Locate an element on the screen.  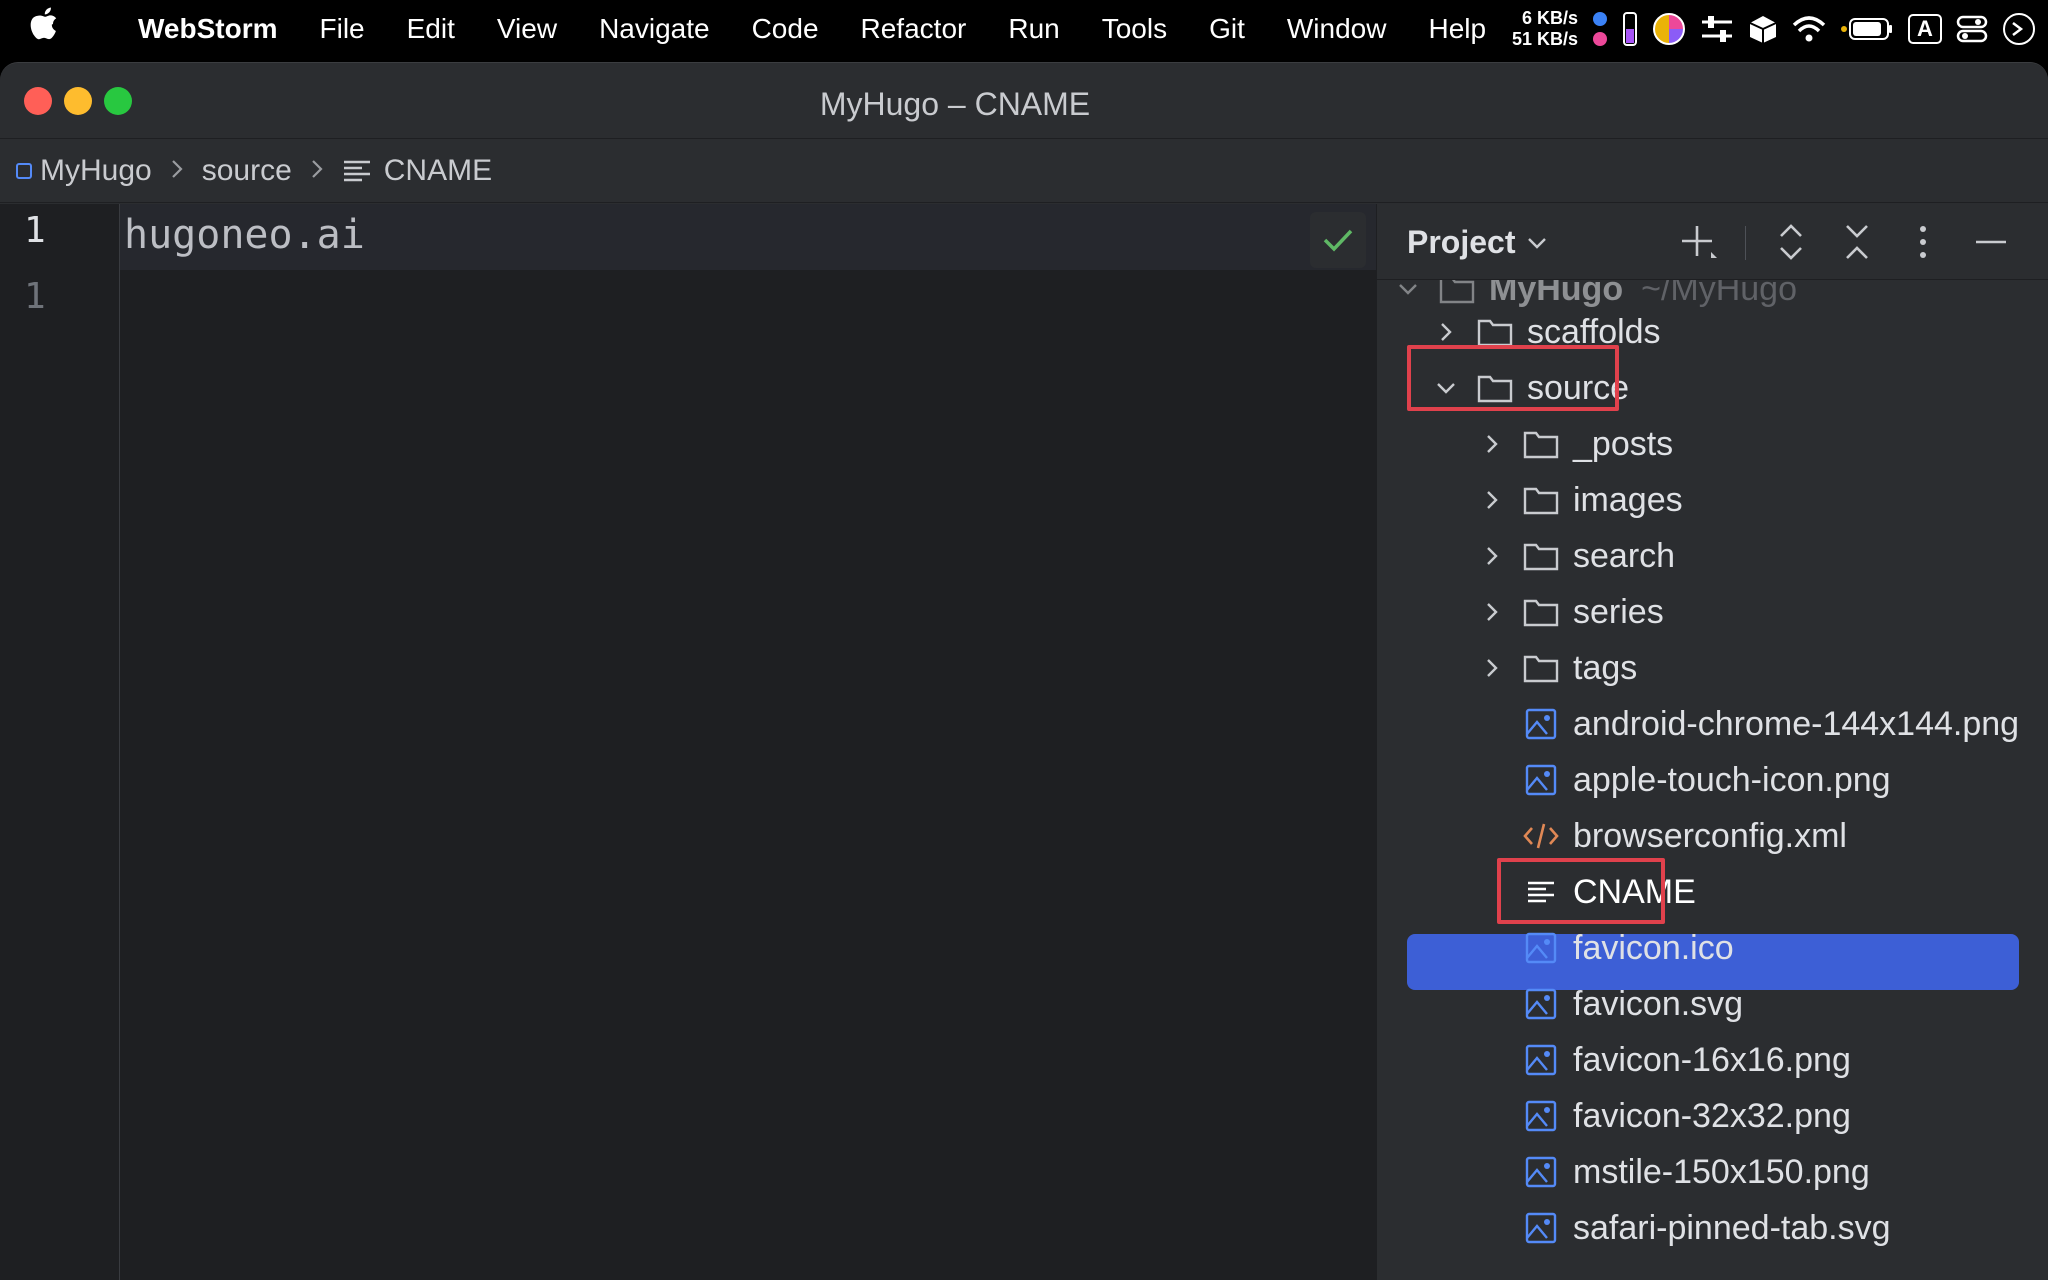
highlight-source-folder is located at coordinates (1513, 378).